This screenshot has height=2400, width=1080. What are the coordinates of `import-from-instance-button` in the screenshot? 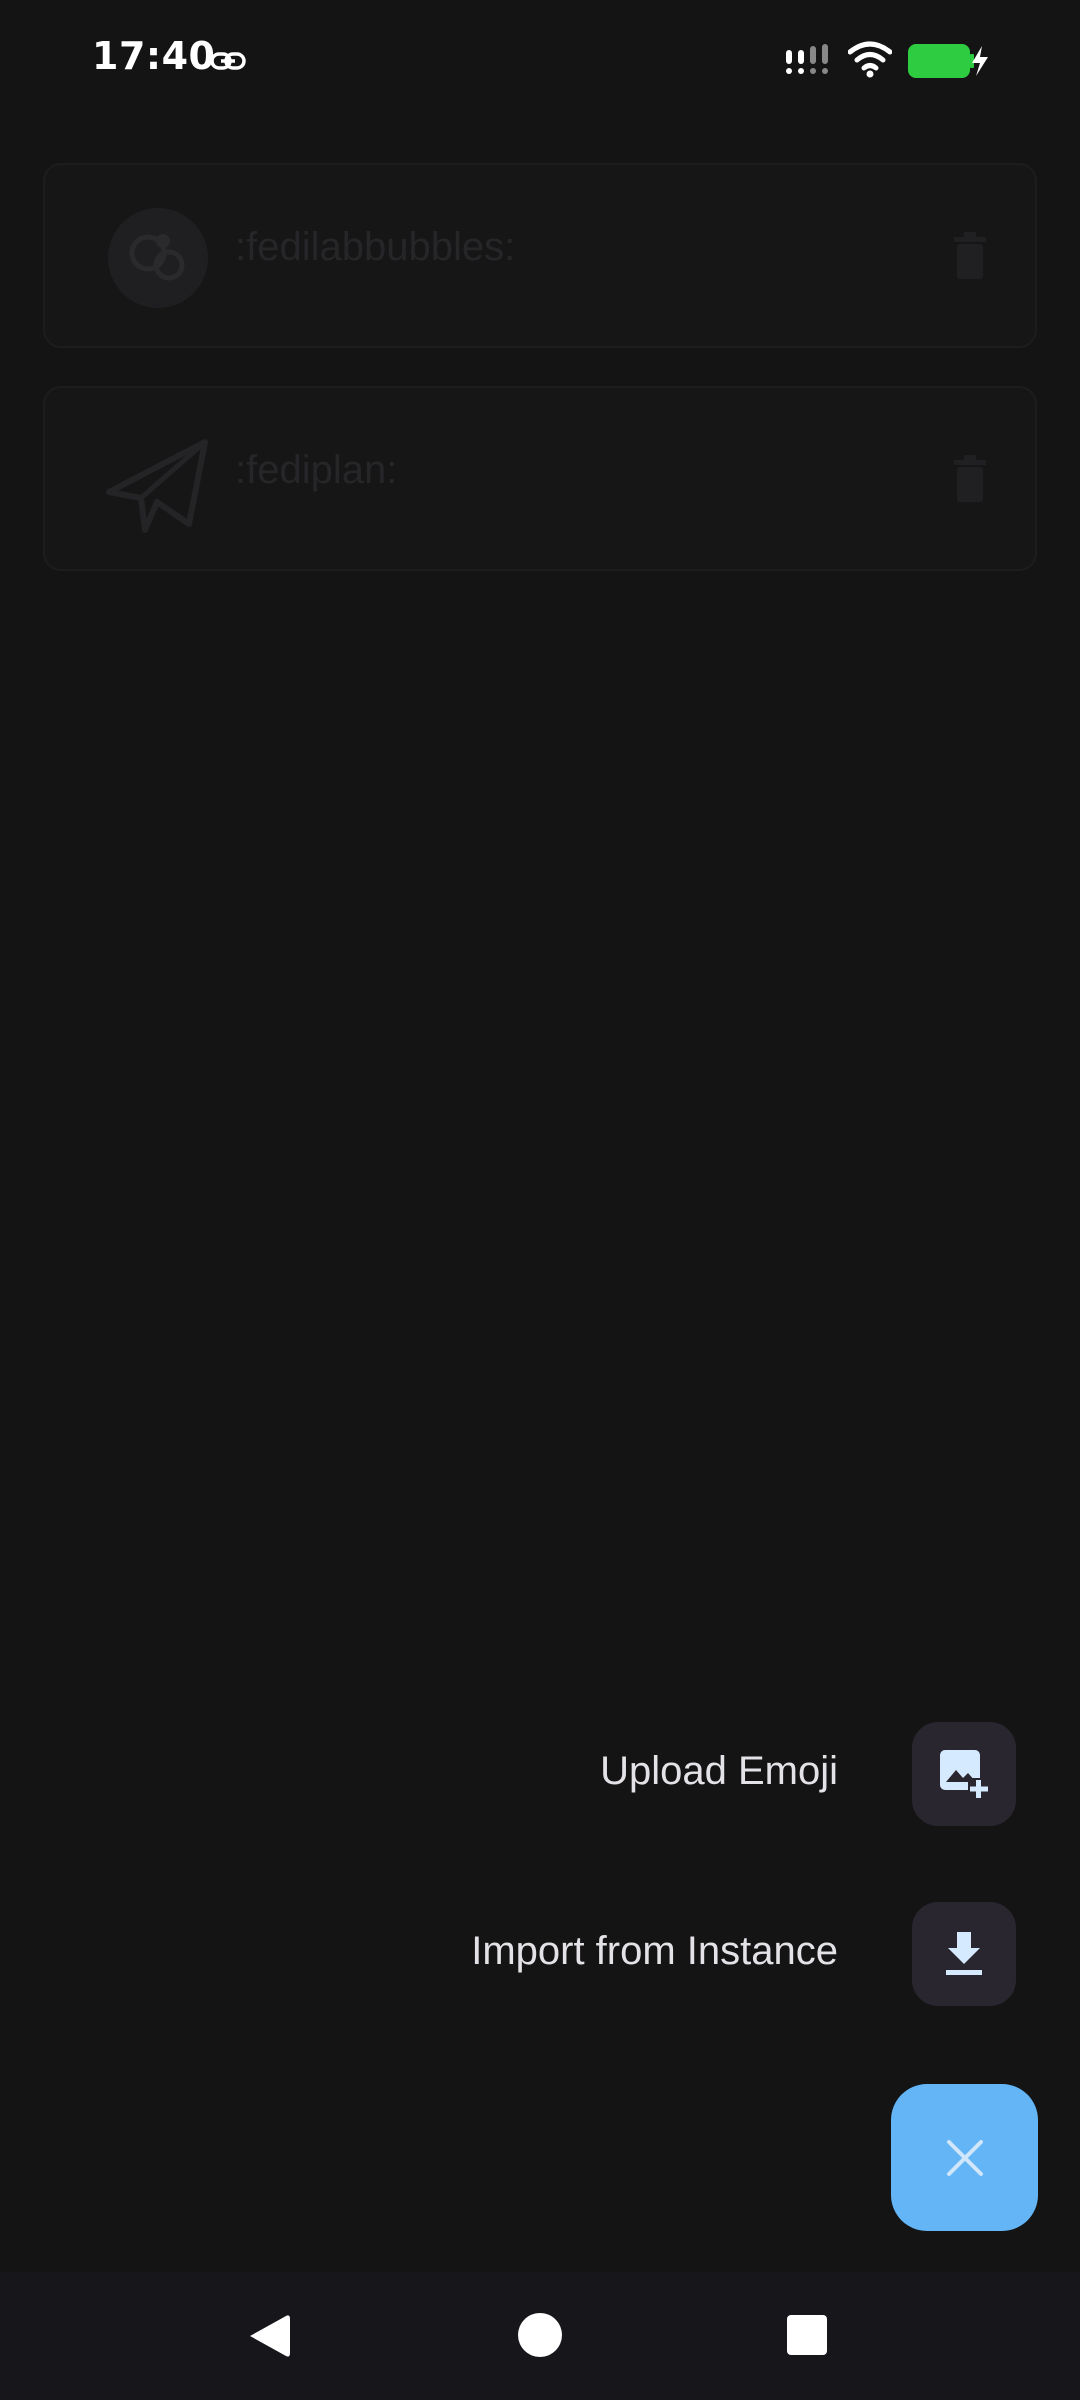 It's located at (964, 1954).